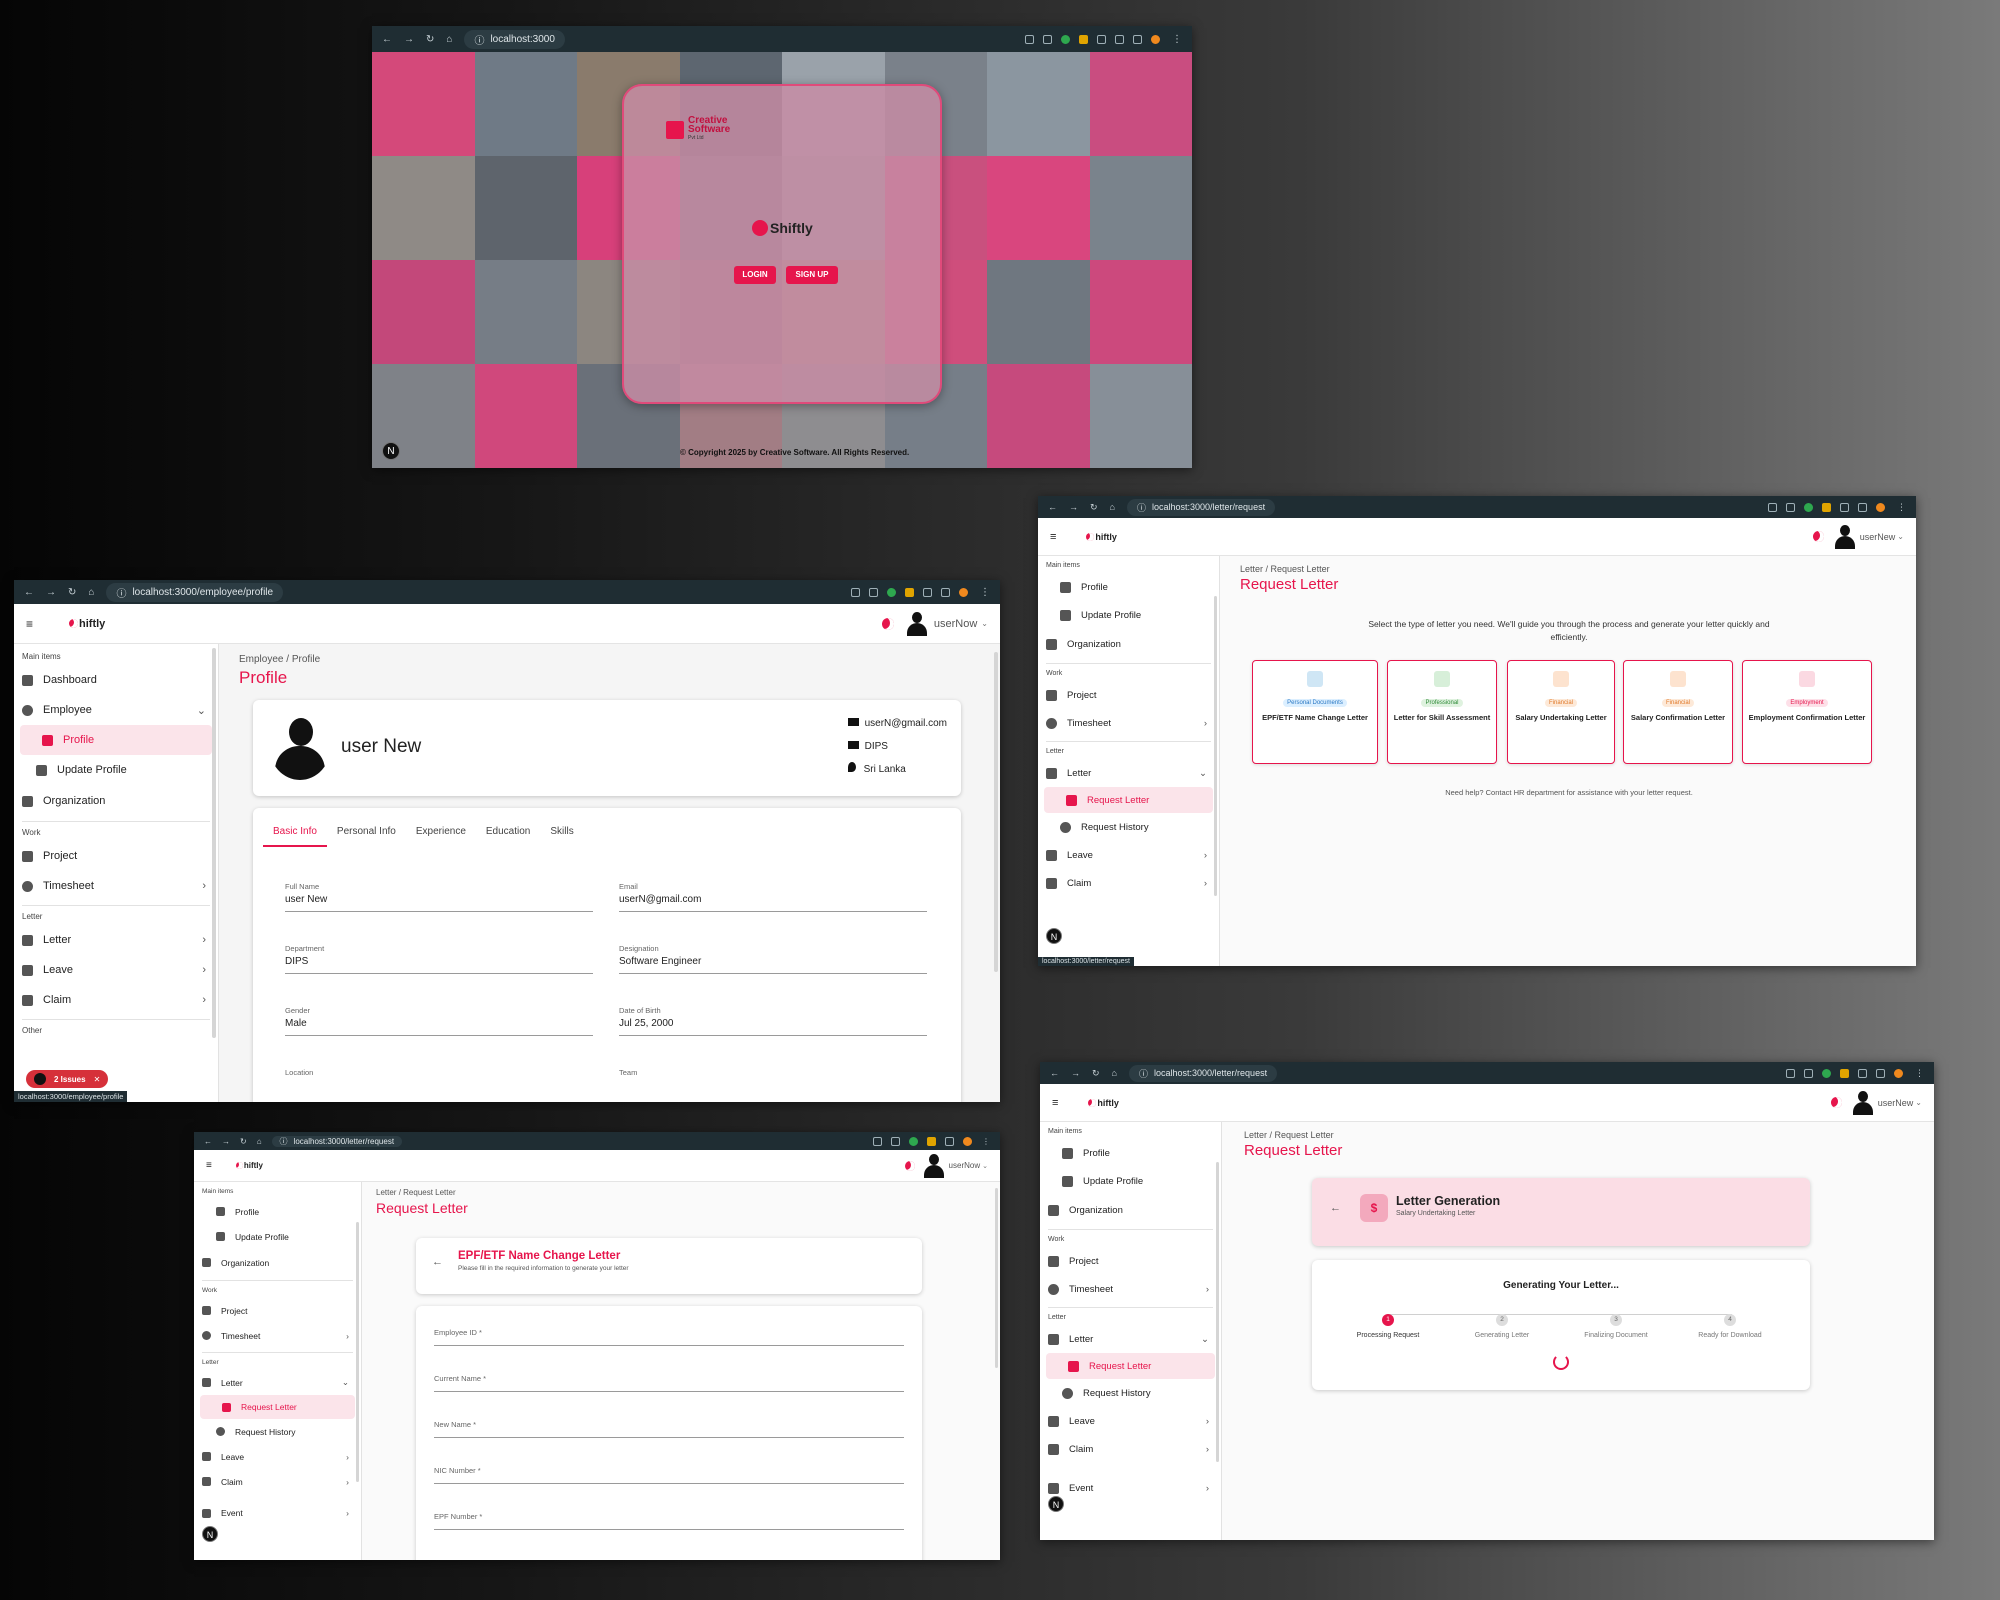  Describe the element at coordinates (97, 1079) in the screenshot. I see `close-icon: ✕` at that location.